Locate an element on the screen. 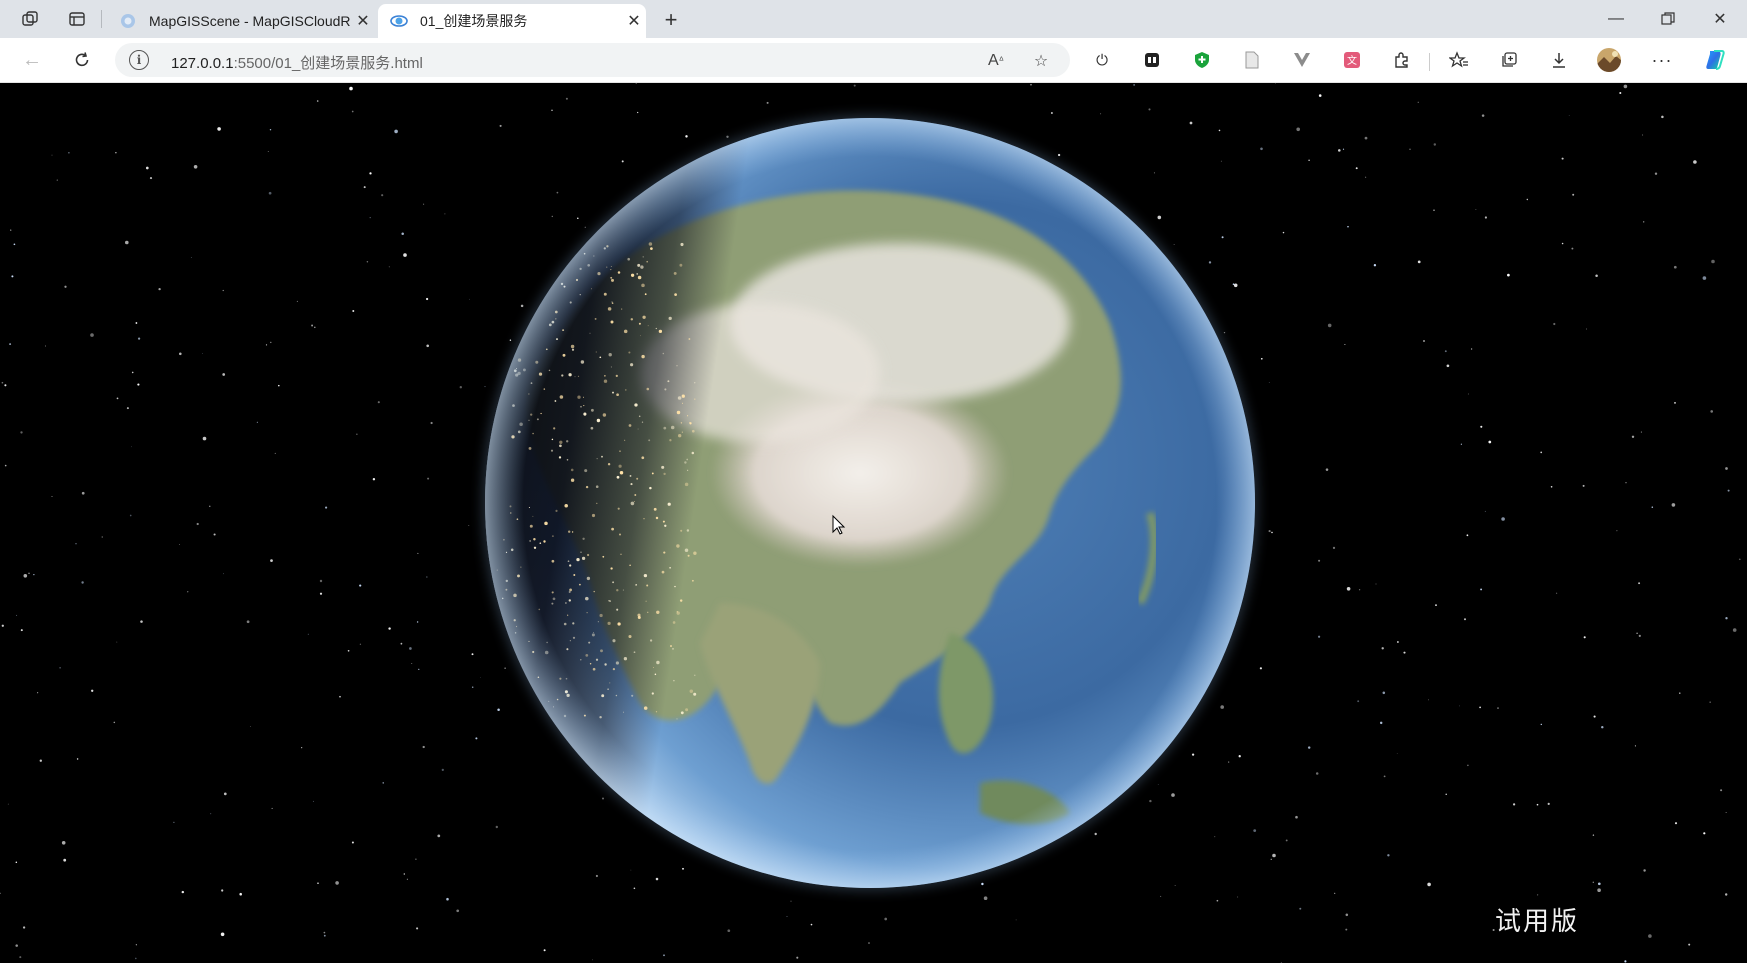  more-icon: ··· is located at coordinates (1662, 60).